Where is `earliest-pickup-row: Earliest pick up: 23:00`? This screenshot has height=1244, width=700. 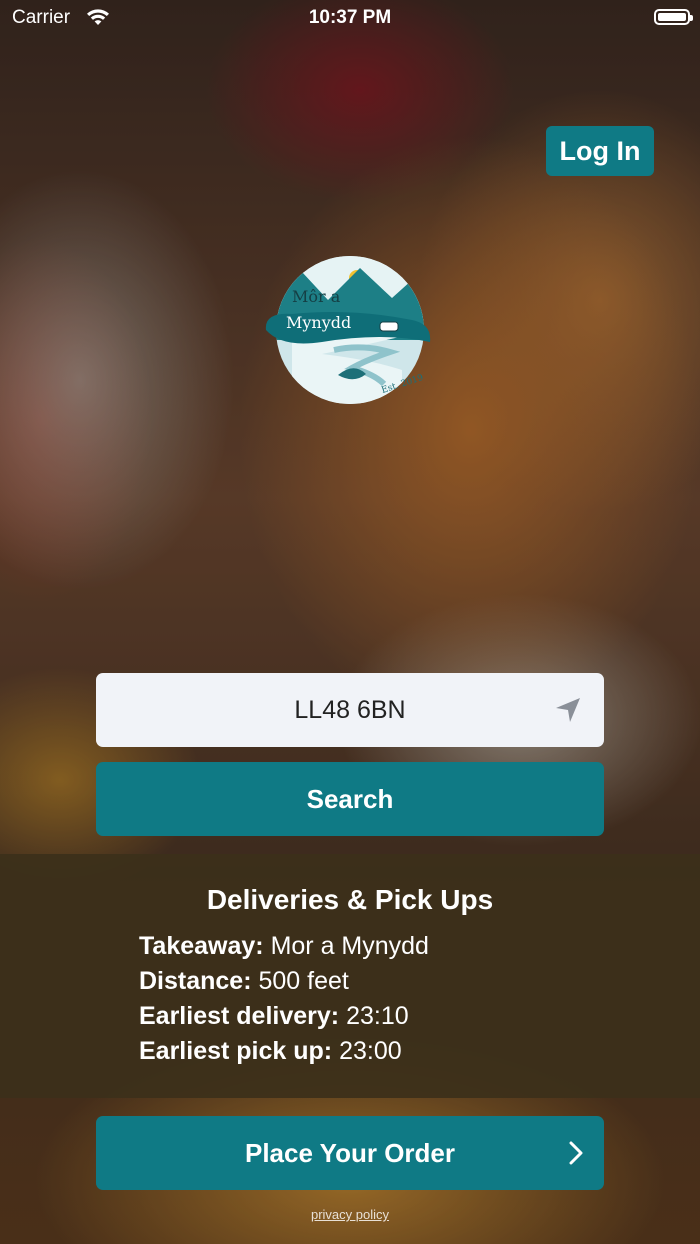
earliest-pickup-row: Earliest pick up: 23:00 is located at coordinates (270, 1051).